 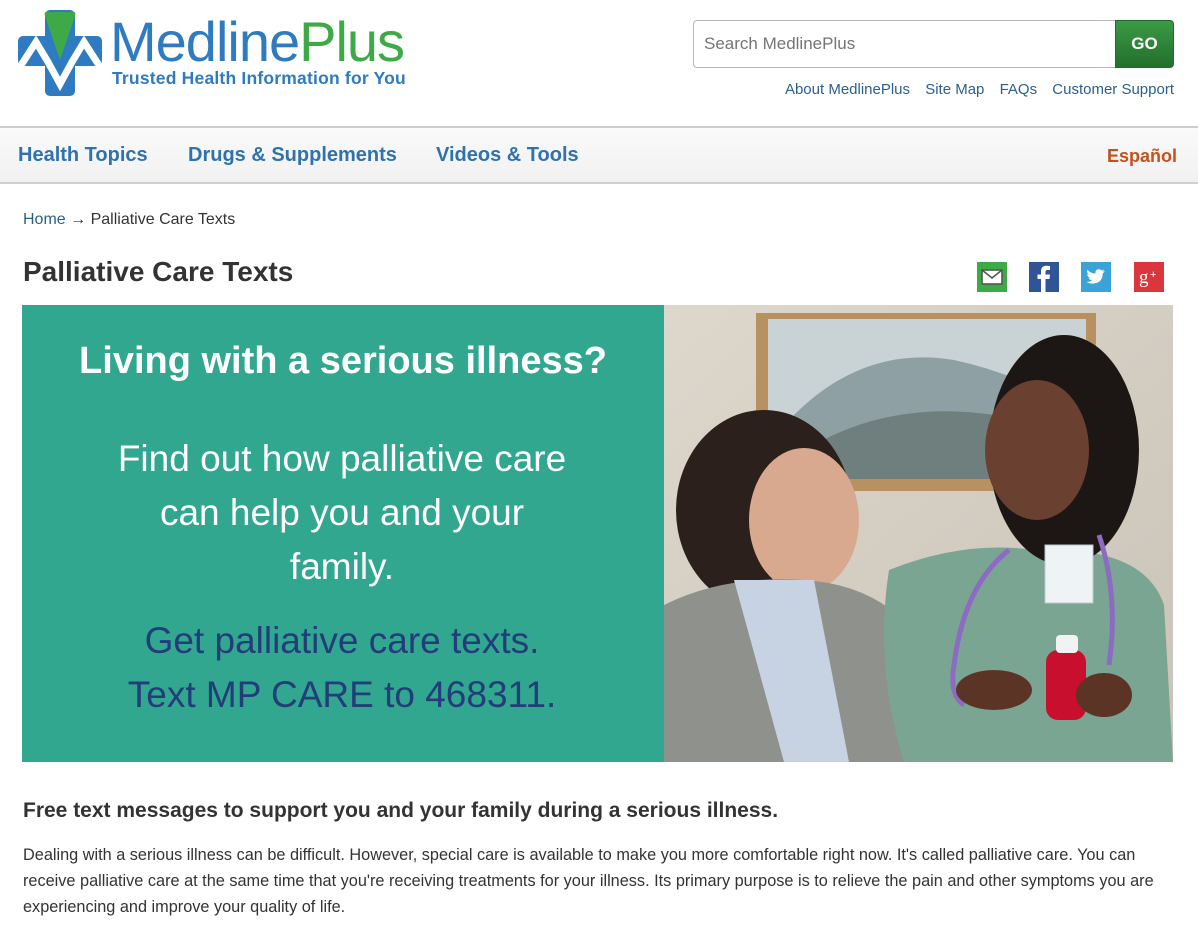 I want to click on google-plus-icon: g +, so click(x=1149, y=277).